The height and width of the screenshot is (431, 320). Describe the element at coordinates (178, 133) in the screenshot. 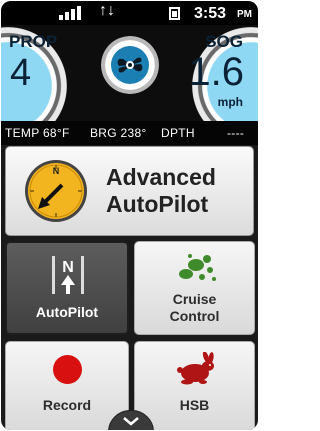

I see `depth-label: DPTH` at that location.